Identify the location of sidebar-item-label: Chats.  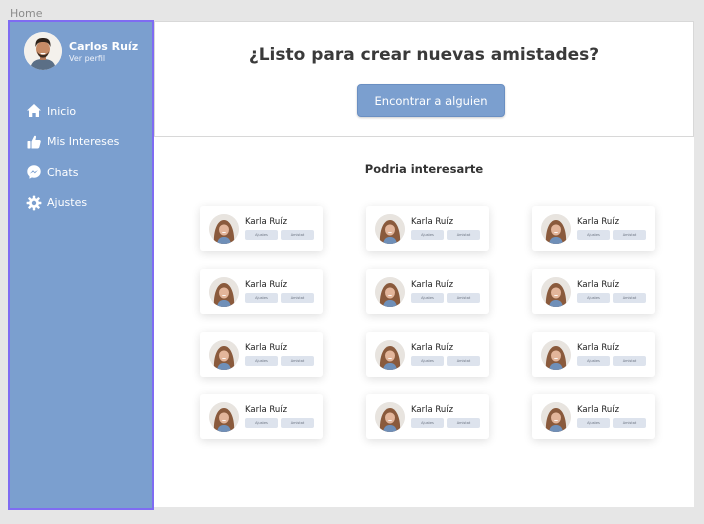
(63, 172).